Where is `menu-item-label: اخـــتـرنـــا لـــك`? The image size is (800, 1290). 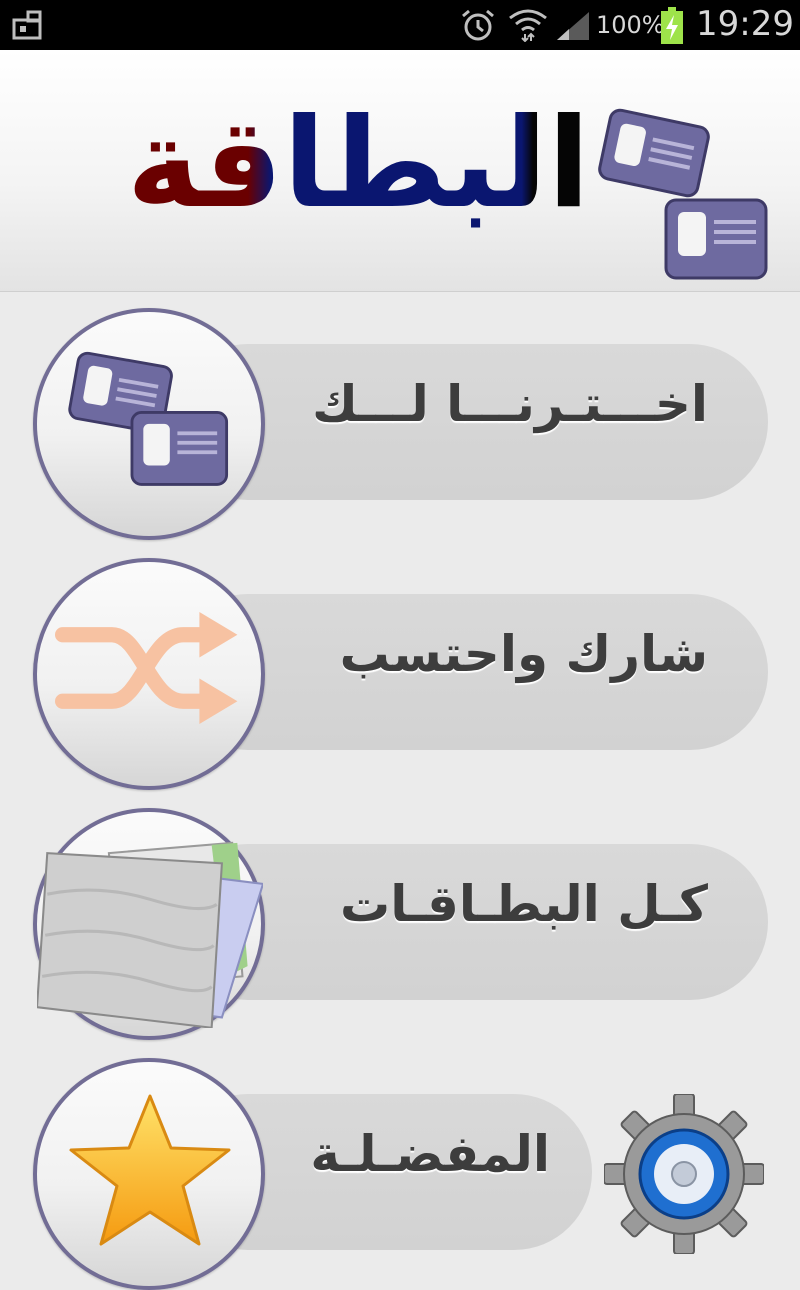 menu-item-label: اخـــتـرنـــا لـــك is located at coordinates (510, 404).